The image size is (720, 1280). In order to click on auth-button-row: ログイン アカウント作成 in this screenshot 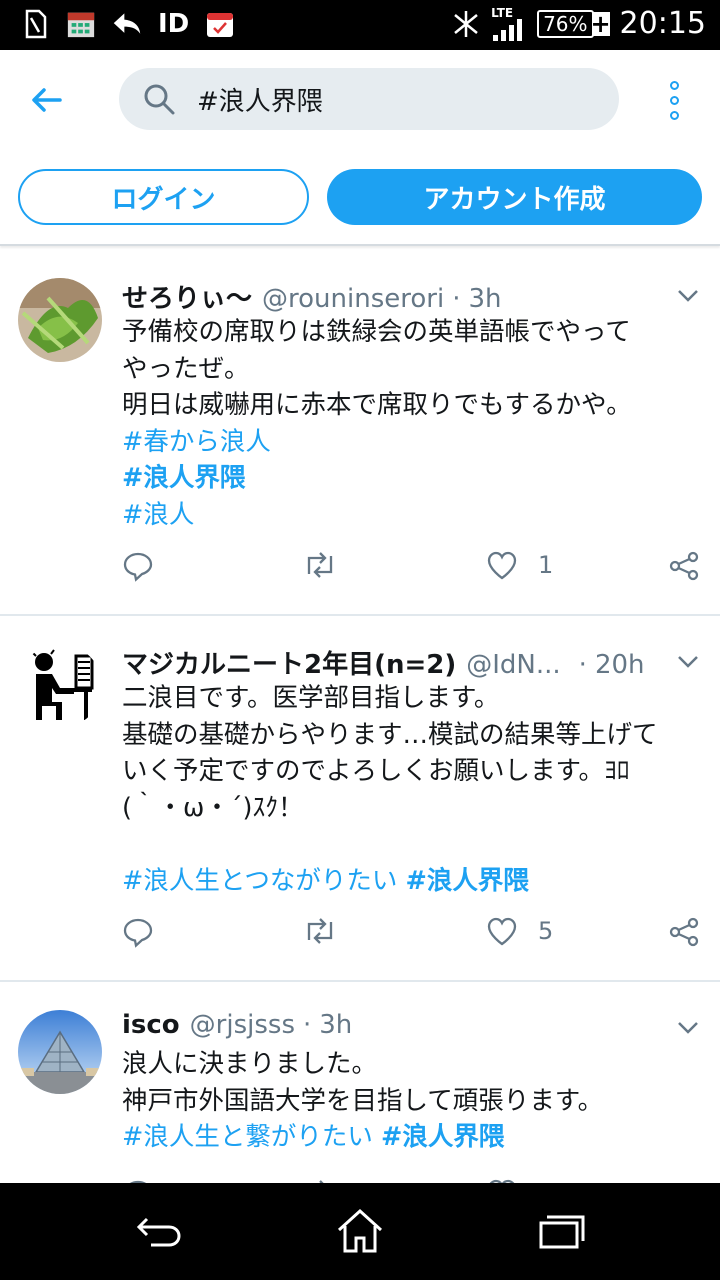, I will do `click(360, 198)`.